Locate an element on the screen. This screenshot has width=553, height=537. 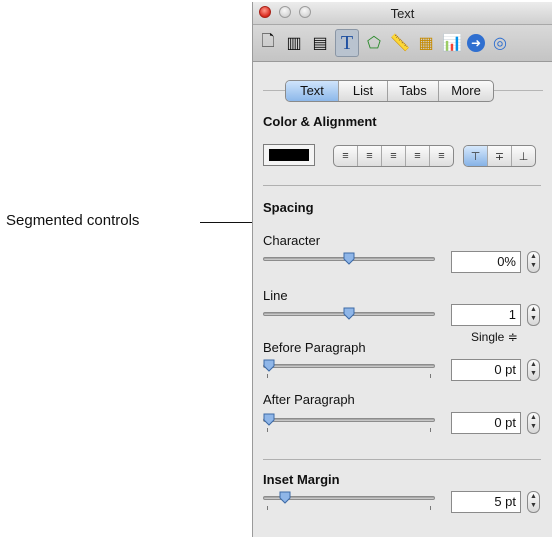
vertical-alignment-control: ⊤ ∓ ⊥ is located at coordinates (499, 156).